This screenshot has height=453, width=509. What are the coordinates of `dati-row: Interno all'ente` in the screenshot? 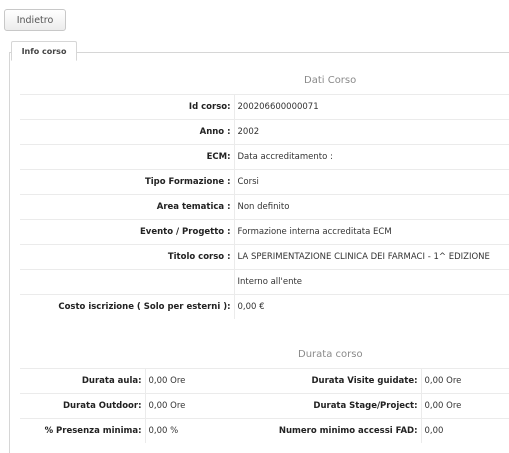 It's located at (264, 282).